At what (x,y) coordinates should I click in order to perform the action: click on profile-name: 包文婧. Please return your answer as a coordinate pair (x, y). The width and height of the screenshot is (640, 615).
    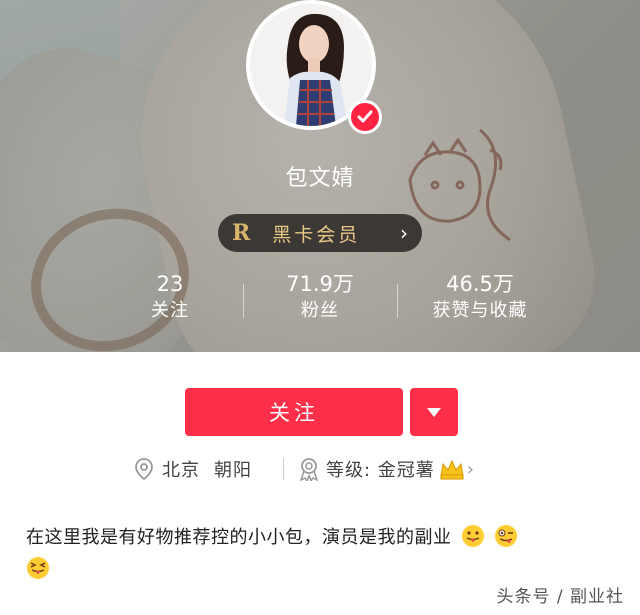
    Looking at the image, I should click on (320, 178).